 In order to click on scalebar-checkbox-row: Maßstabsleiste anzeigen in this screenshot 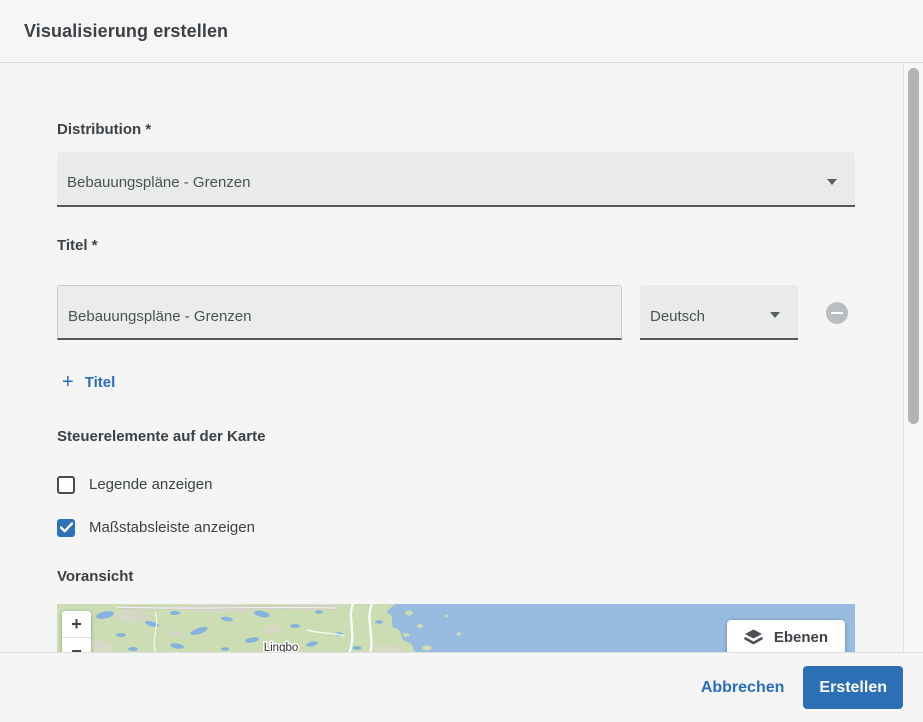, I will do `click(456, 527)`.